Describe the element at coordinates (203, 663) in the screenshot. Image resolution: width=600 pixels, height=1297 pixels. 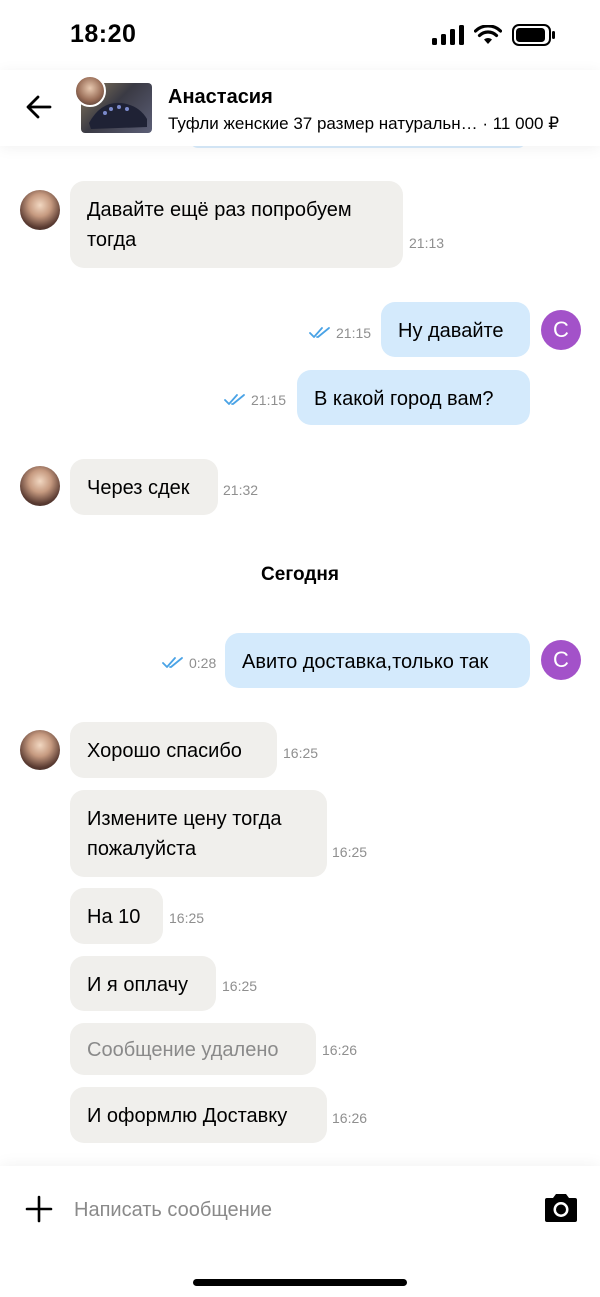
I see `message-time: 0:28` at that location.